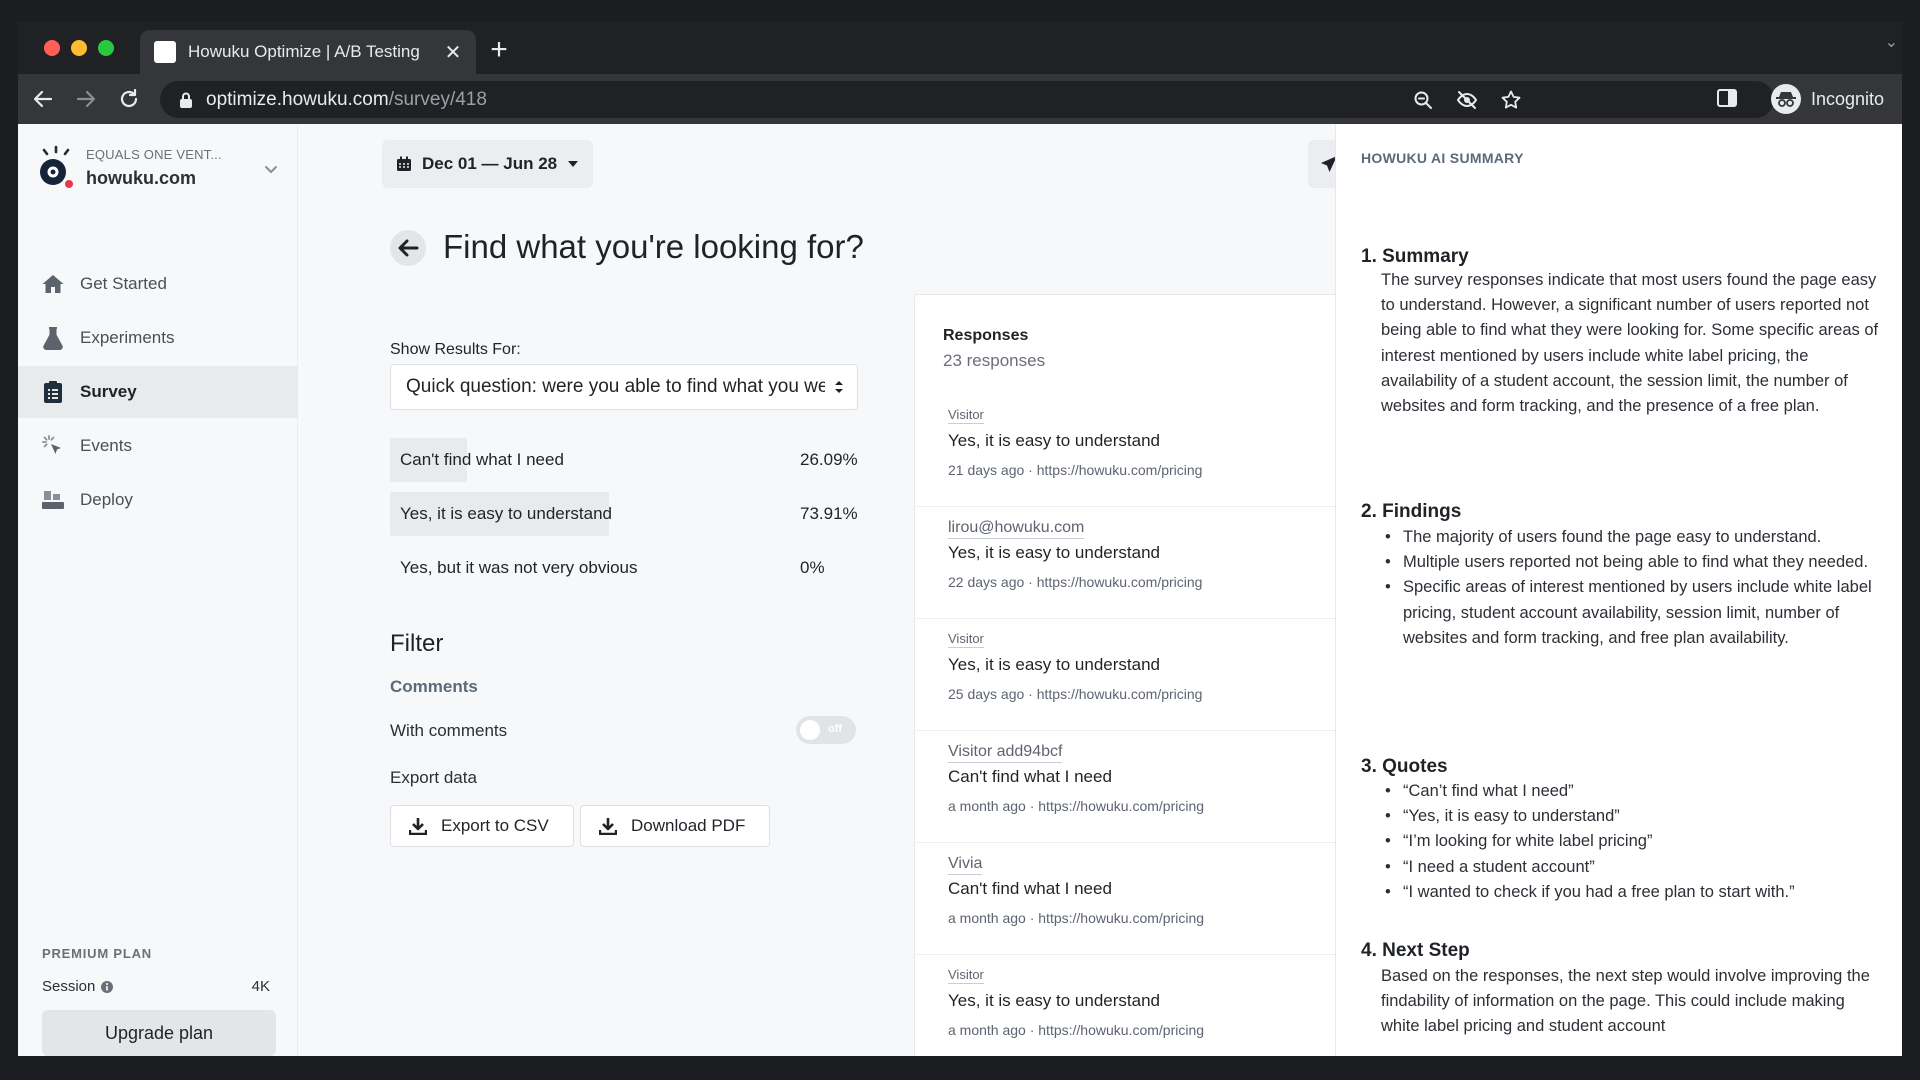  I want to click on plan-card: PREMIUM PLAN Session 4K Upgrade plan, so click(156, 995).